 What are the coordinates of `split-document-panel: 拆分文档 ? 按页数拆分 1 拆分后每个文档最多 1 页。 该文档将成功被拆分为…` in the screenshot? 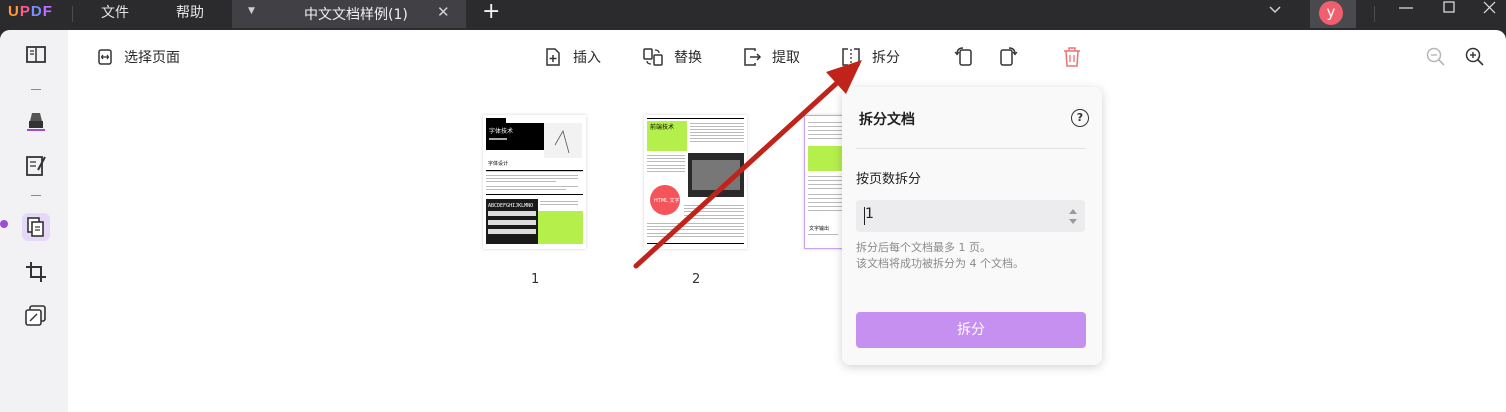 It's located at (972, 226).